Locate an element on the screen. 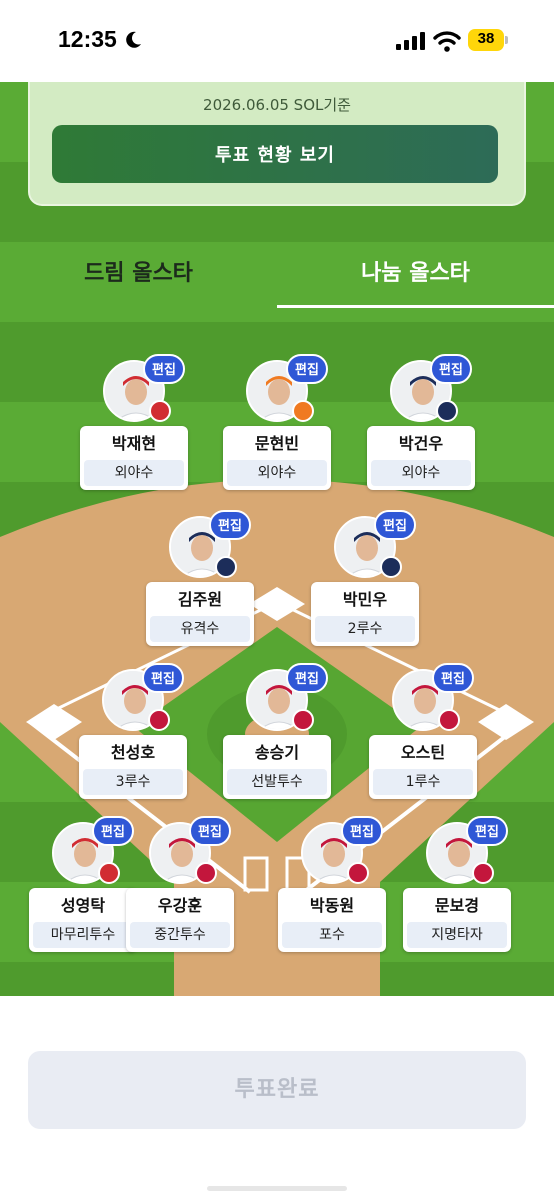 The width and height of the screenshot is (554, 1200). player-card: 편집박동원포수 is located at coordinates (332, 894).